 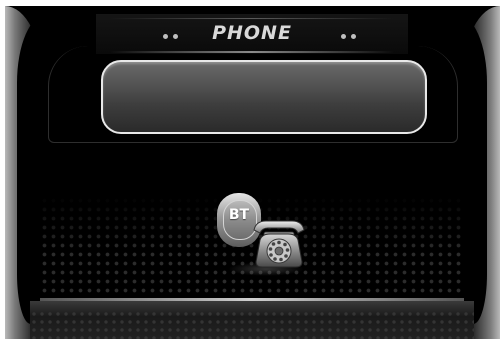 I want to click on right-border, so click(x=502, y=169).